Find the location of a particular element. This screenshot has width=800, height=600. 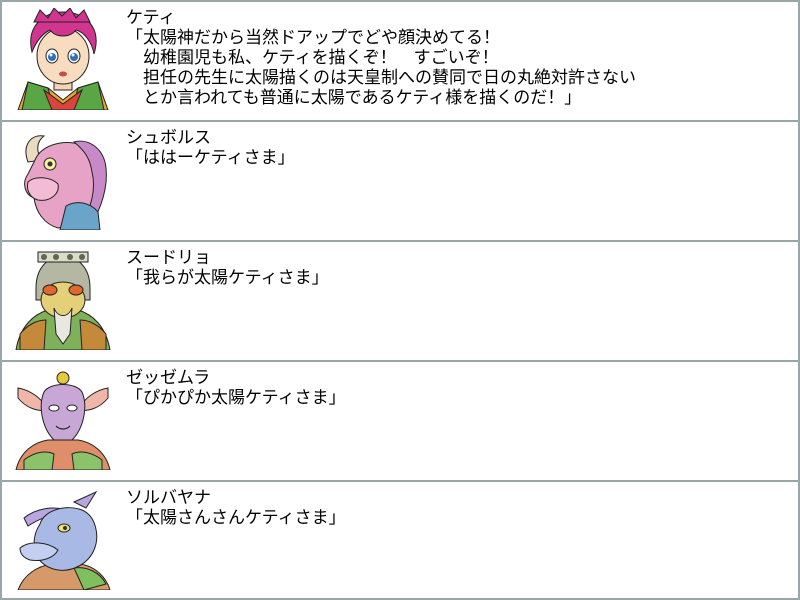

dialogue-text: 「ぴかぴか太陽ケティさま」 is located at coordinates (236, 398).